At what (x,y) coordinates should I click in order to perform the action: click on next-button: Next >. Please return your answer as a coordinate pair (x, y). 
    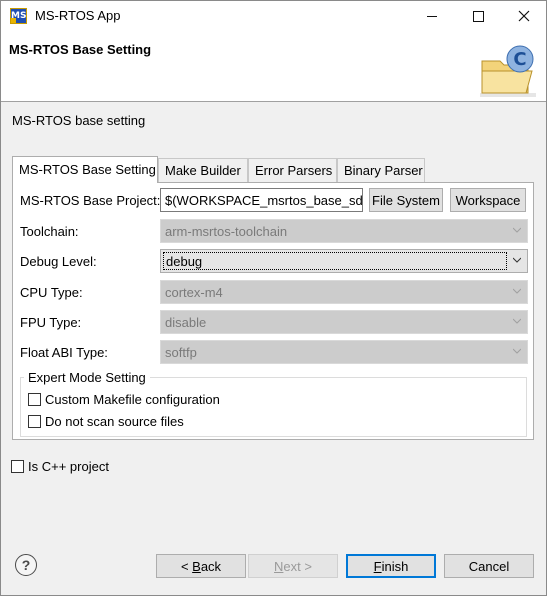
    Looking at the image, I should click on (293, 566).